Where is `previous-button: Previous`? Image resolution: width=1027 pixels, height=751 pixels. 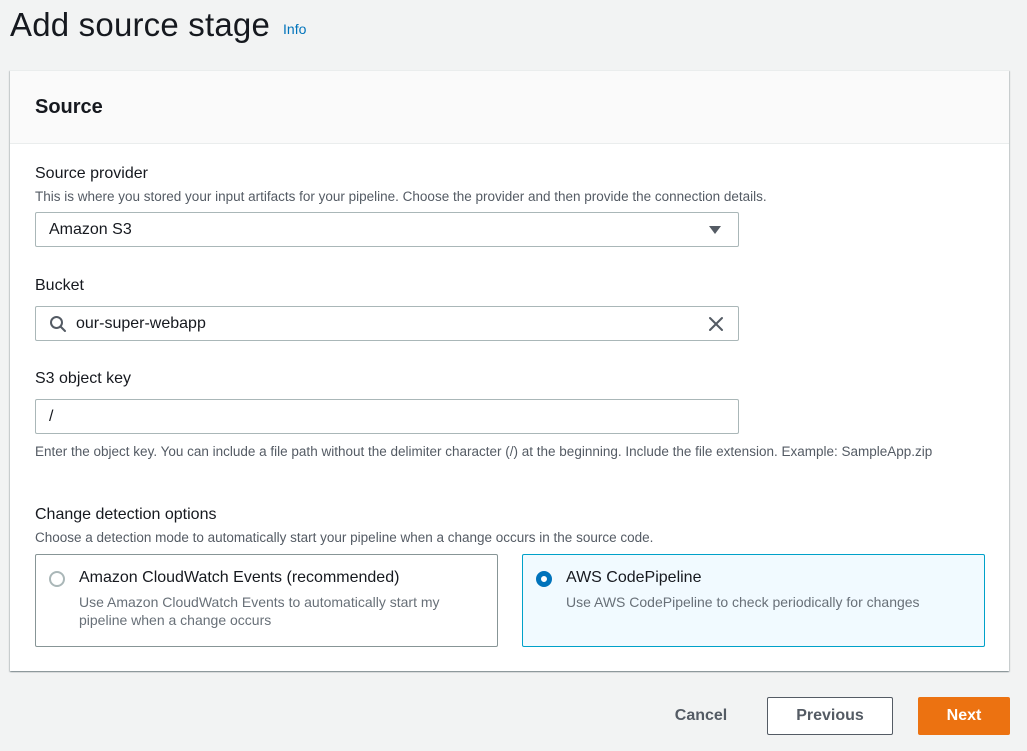
previous-button: Previous is located at coordinates (830, 716).